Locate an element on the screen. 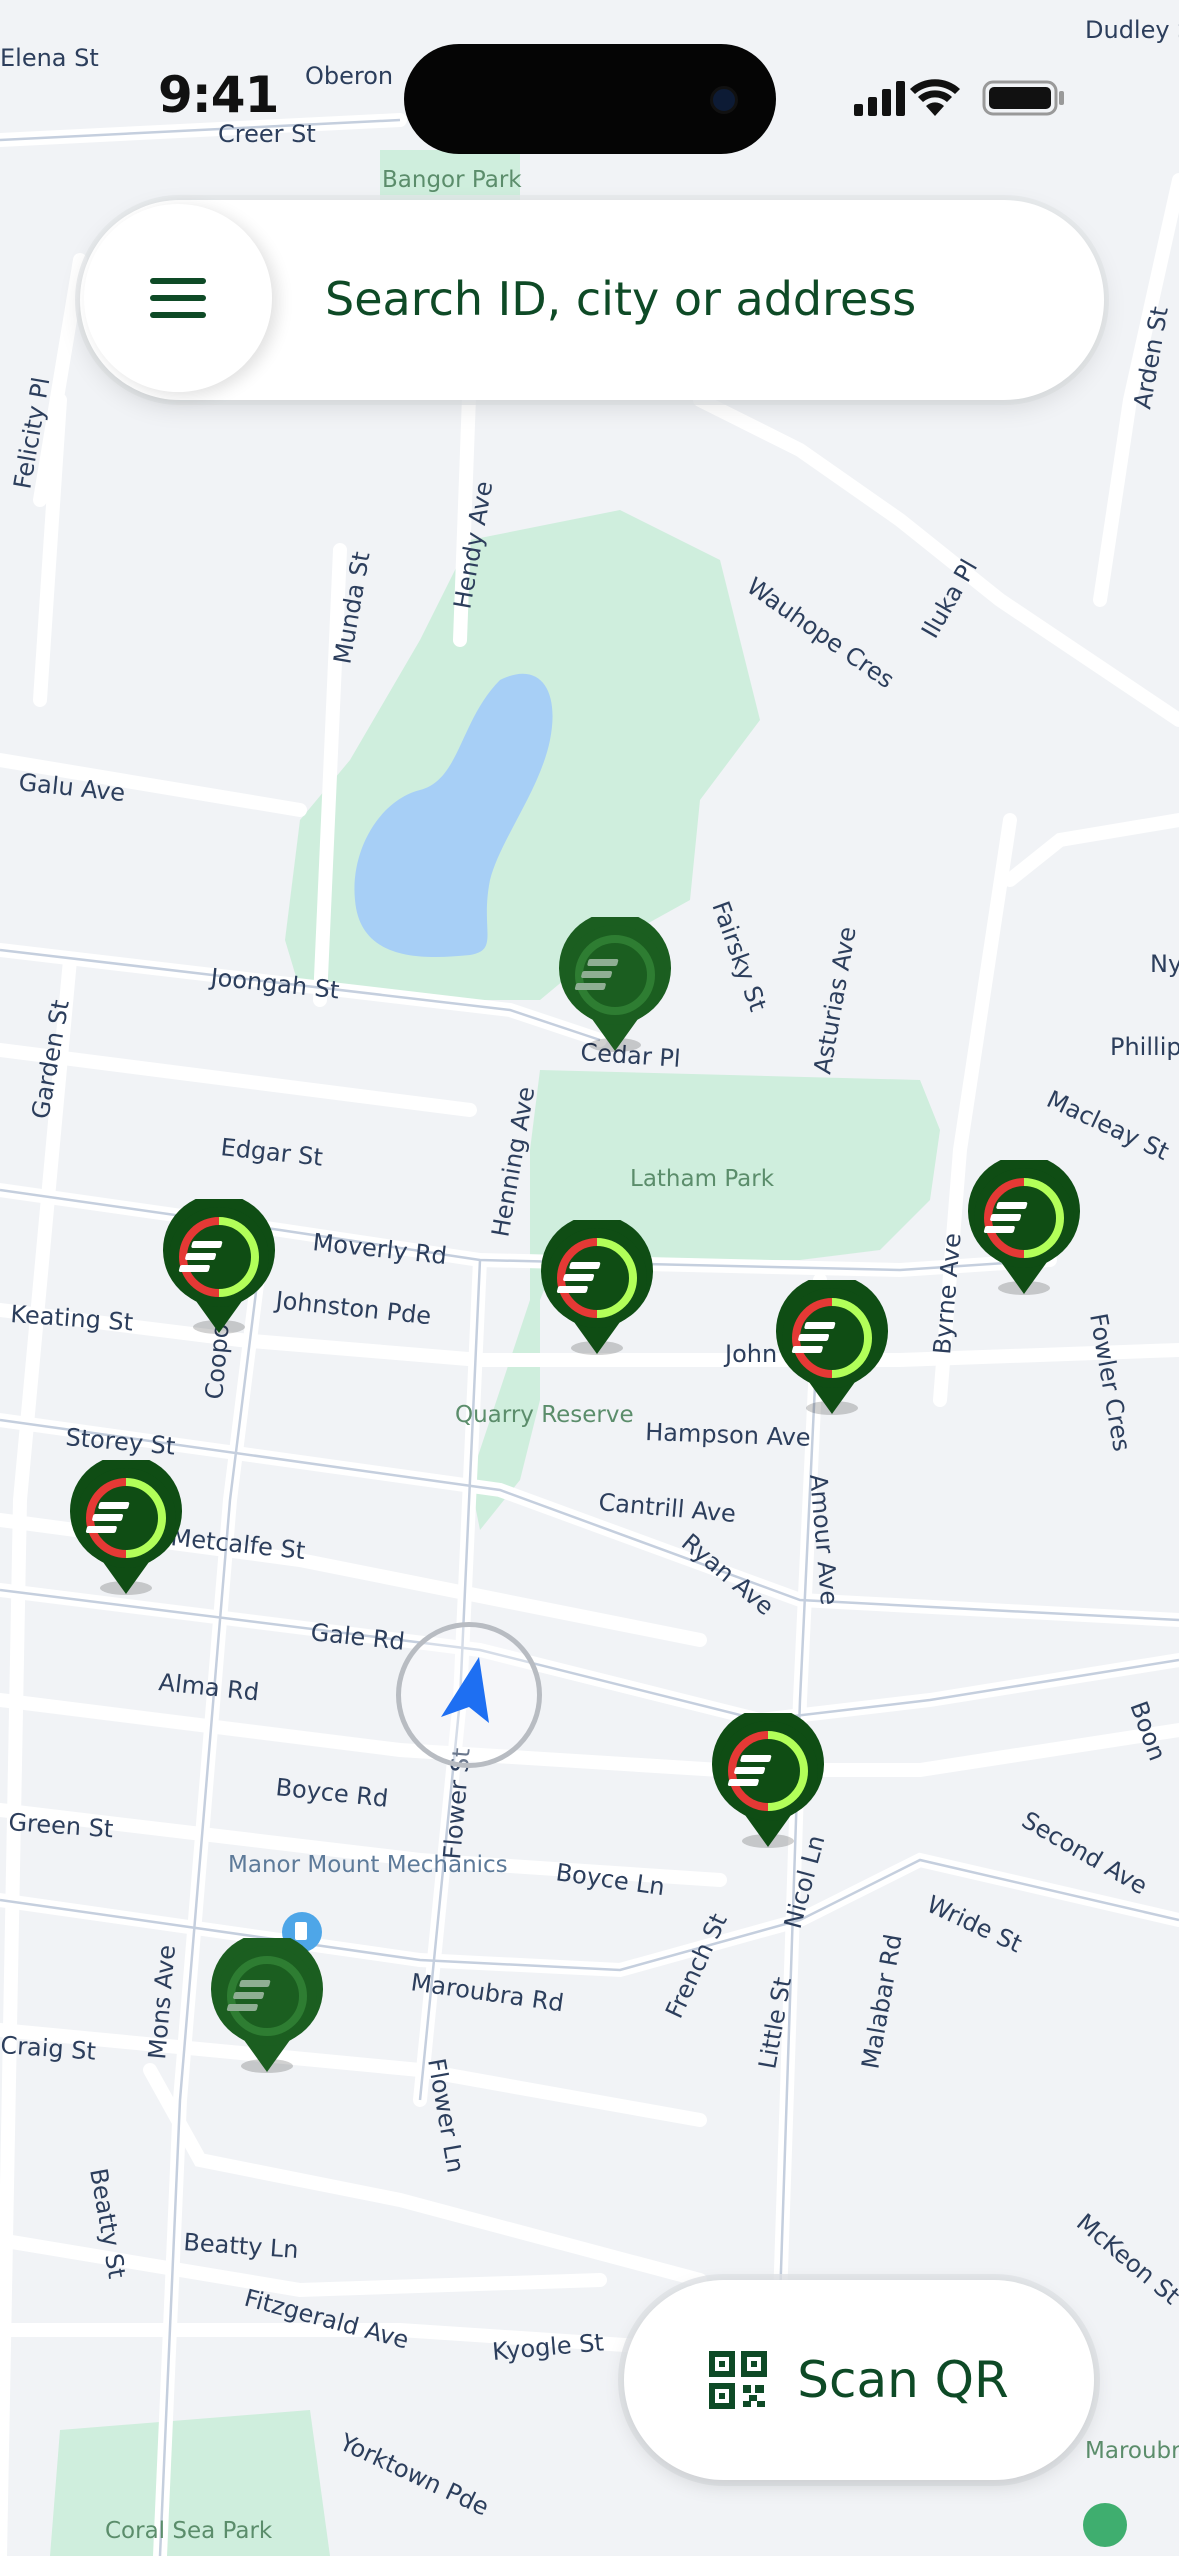 This screenshot has height=2556, width=1179. camera-icon is located at coordinates (724, 100).